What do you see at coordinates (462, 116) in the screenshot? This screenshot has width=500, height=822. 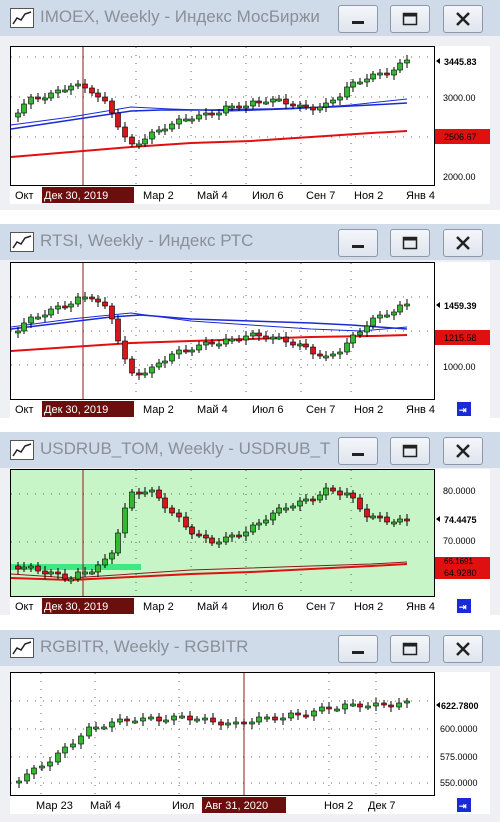 I see `price-axis: 3000.00 2000.00 3445.83 2506.67` at bounding box center [462, 116].